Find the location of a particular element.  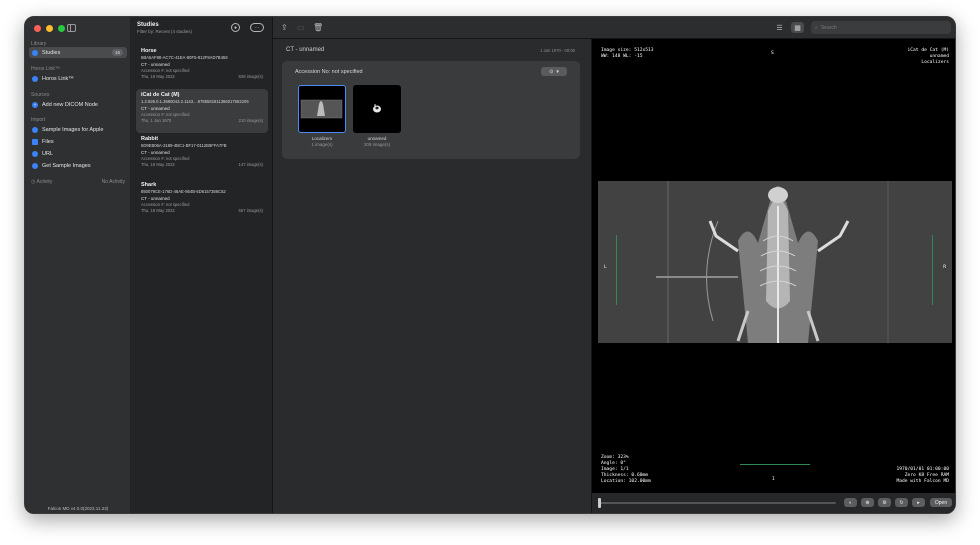

orientation-right: R is located at coordinates (944, 267).